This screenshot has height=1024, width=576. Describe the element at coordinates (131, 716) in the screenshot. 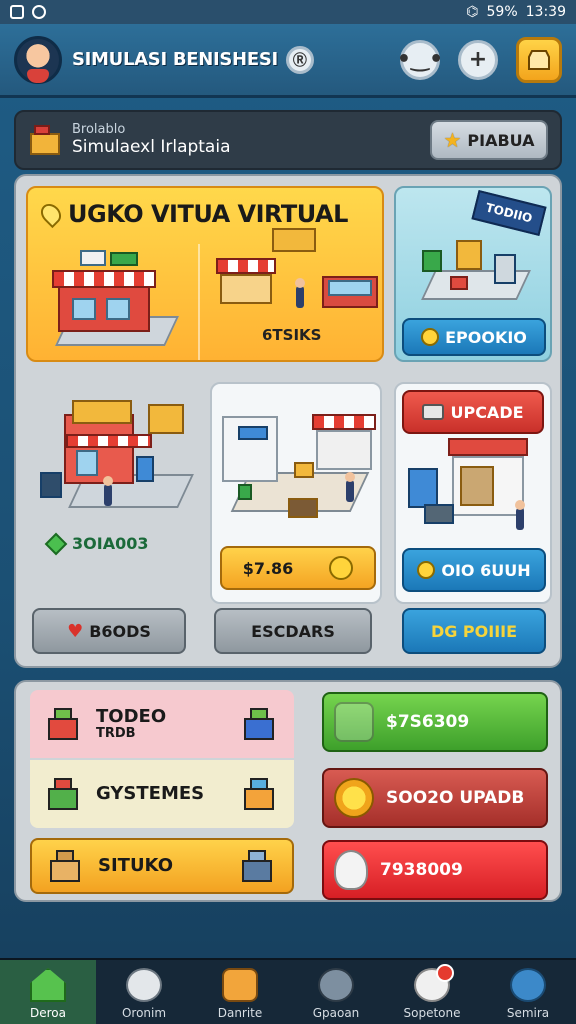

I see `list-item-label: TODEO` at that location.